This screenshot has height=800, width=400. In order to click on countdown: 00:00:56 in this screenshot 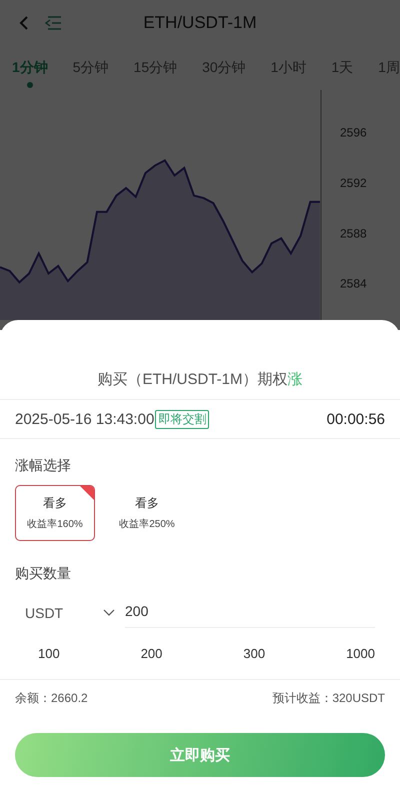, I will do `click(355, 419)`.